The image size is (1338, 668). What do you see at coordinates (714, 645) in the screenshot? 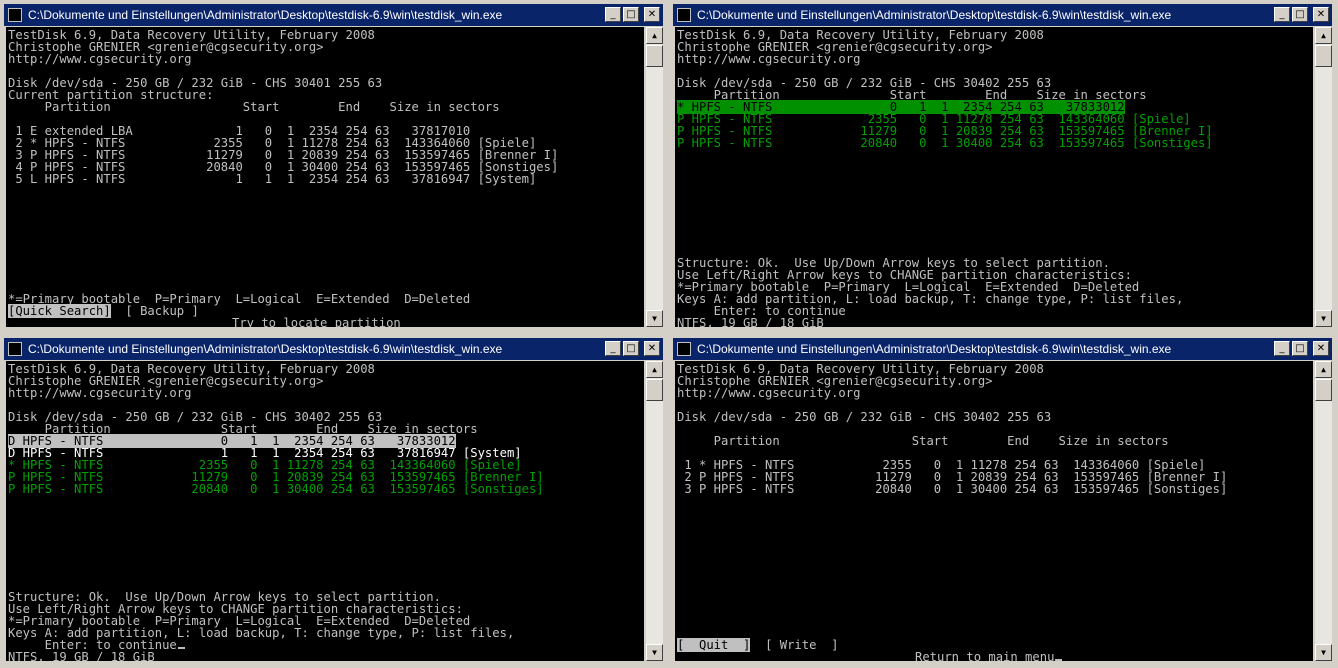
I see `quit-button: [ Quit ]` at bounding box center [714, 645].